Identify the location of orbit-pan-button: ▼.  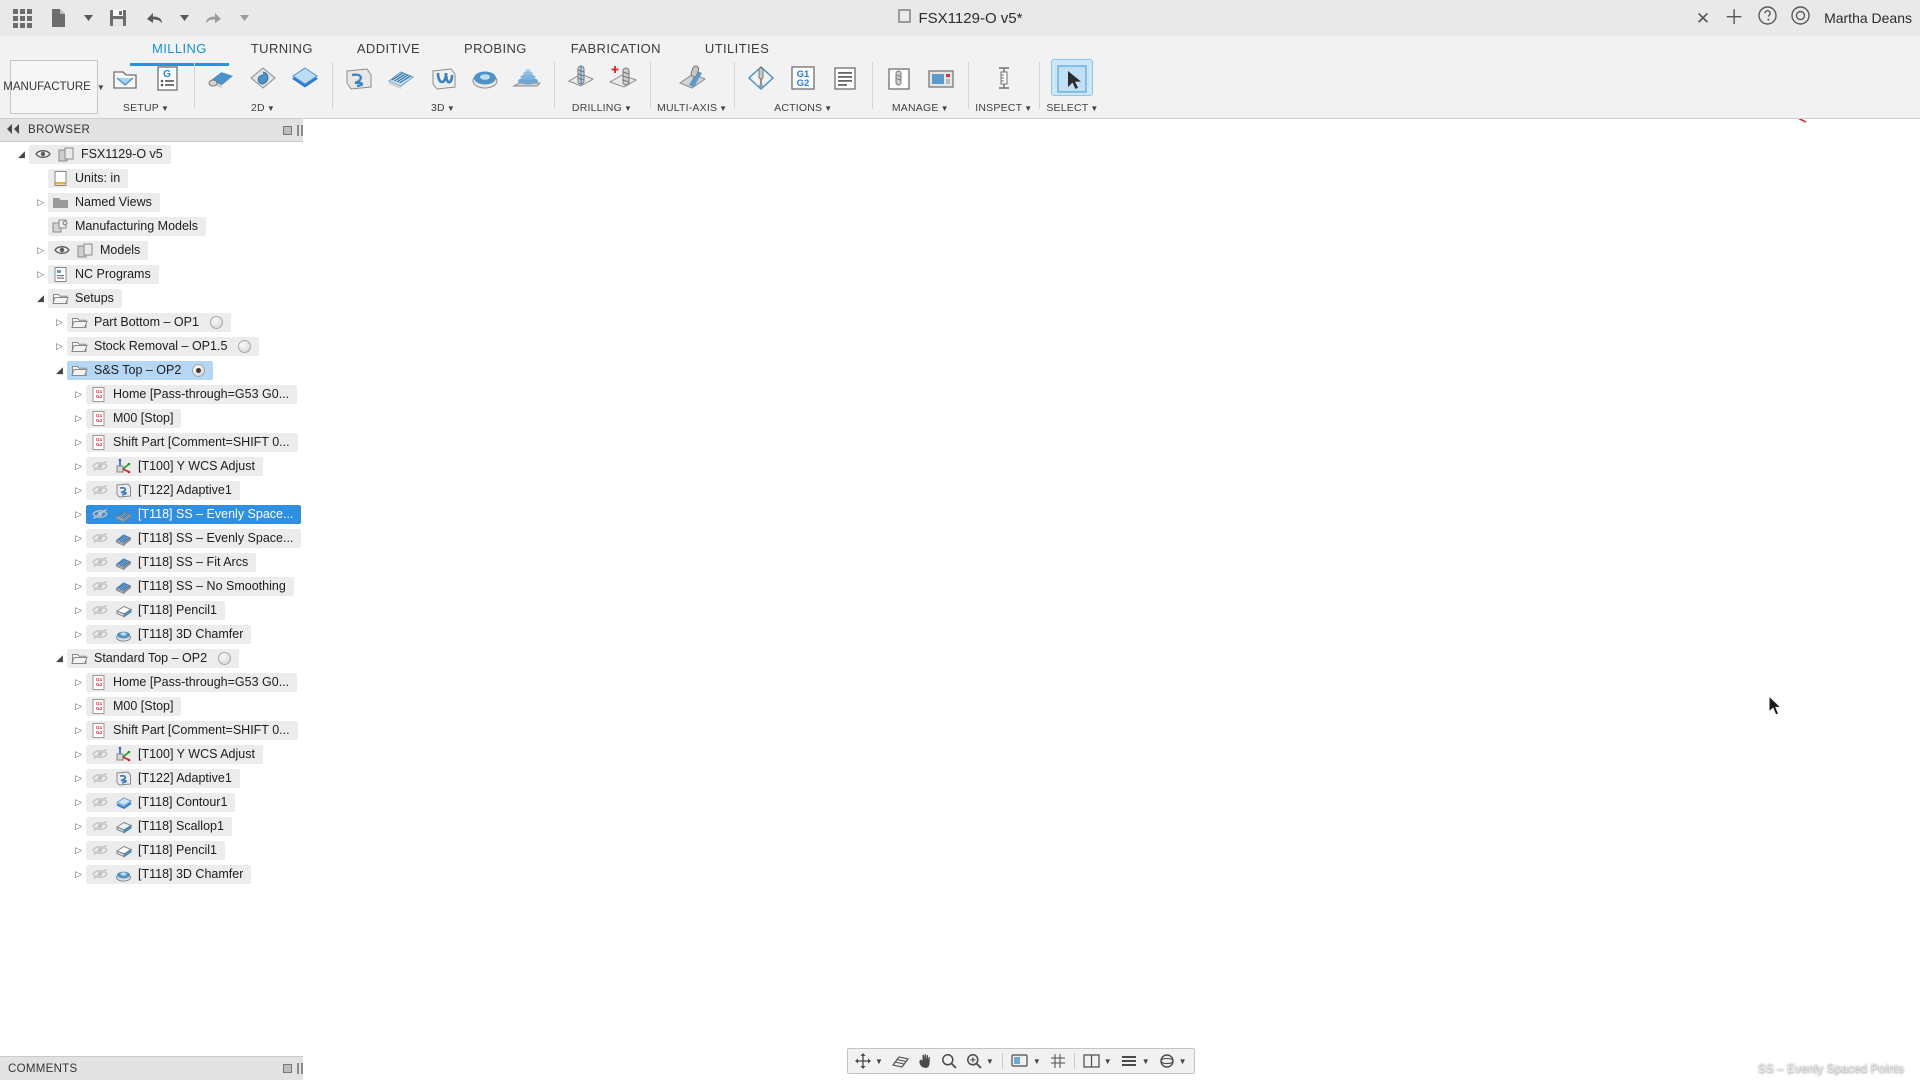
(869, 1061).